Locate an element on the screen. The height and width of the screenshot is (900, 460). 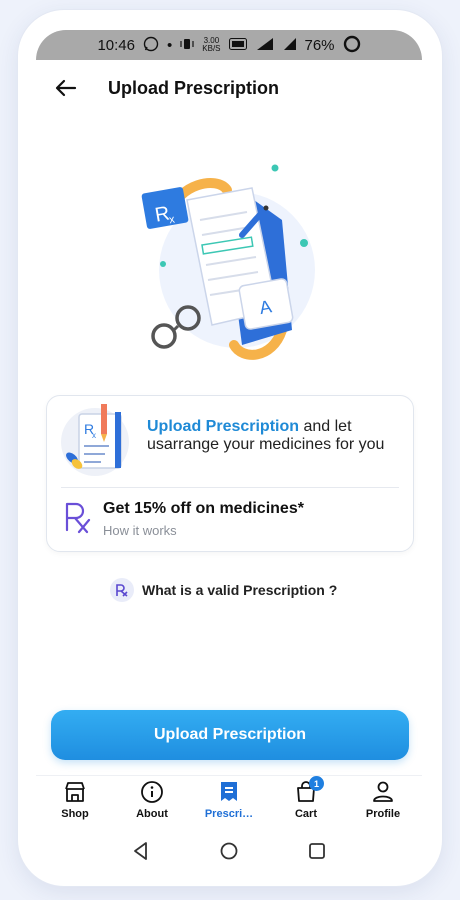
prescription-icon is located at coordinates (229, 792).